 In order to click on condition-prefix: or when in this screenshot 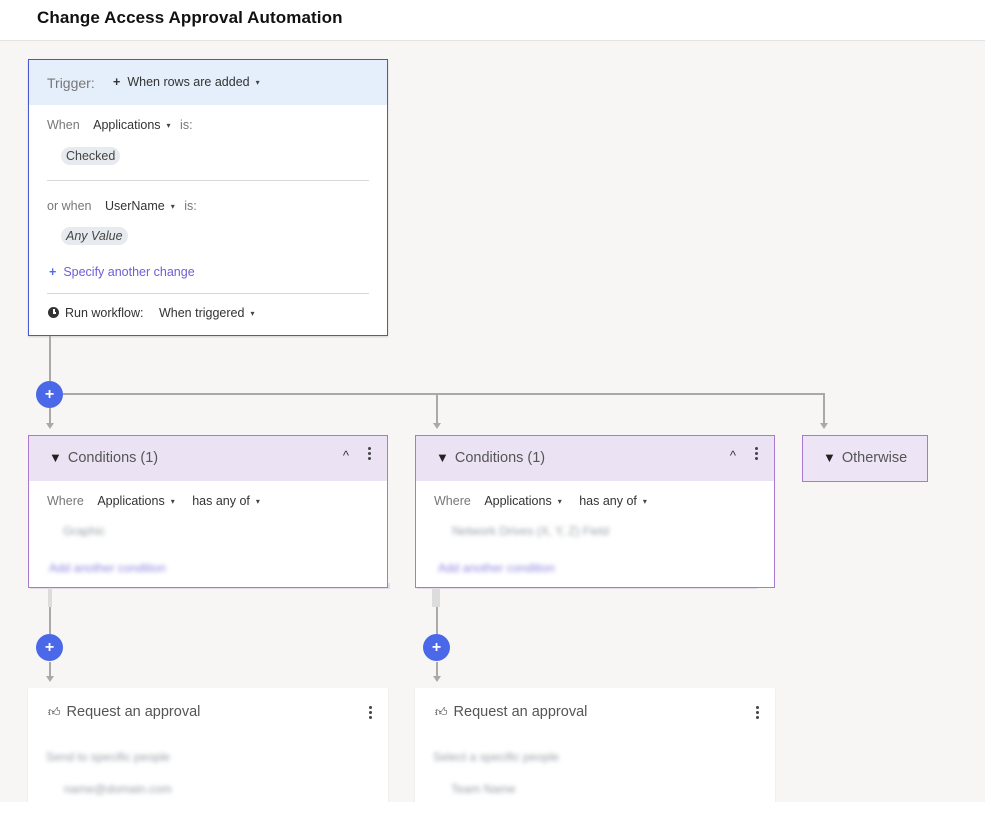, I will do `click(69, 206)`.